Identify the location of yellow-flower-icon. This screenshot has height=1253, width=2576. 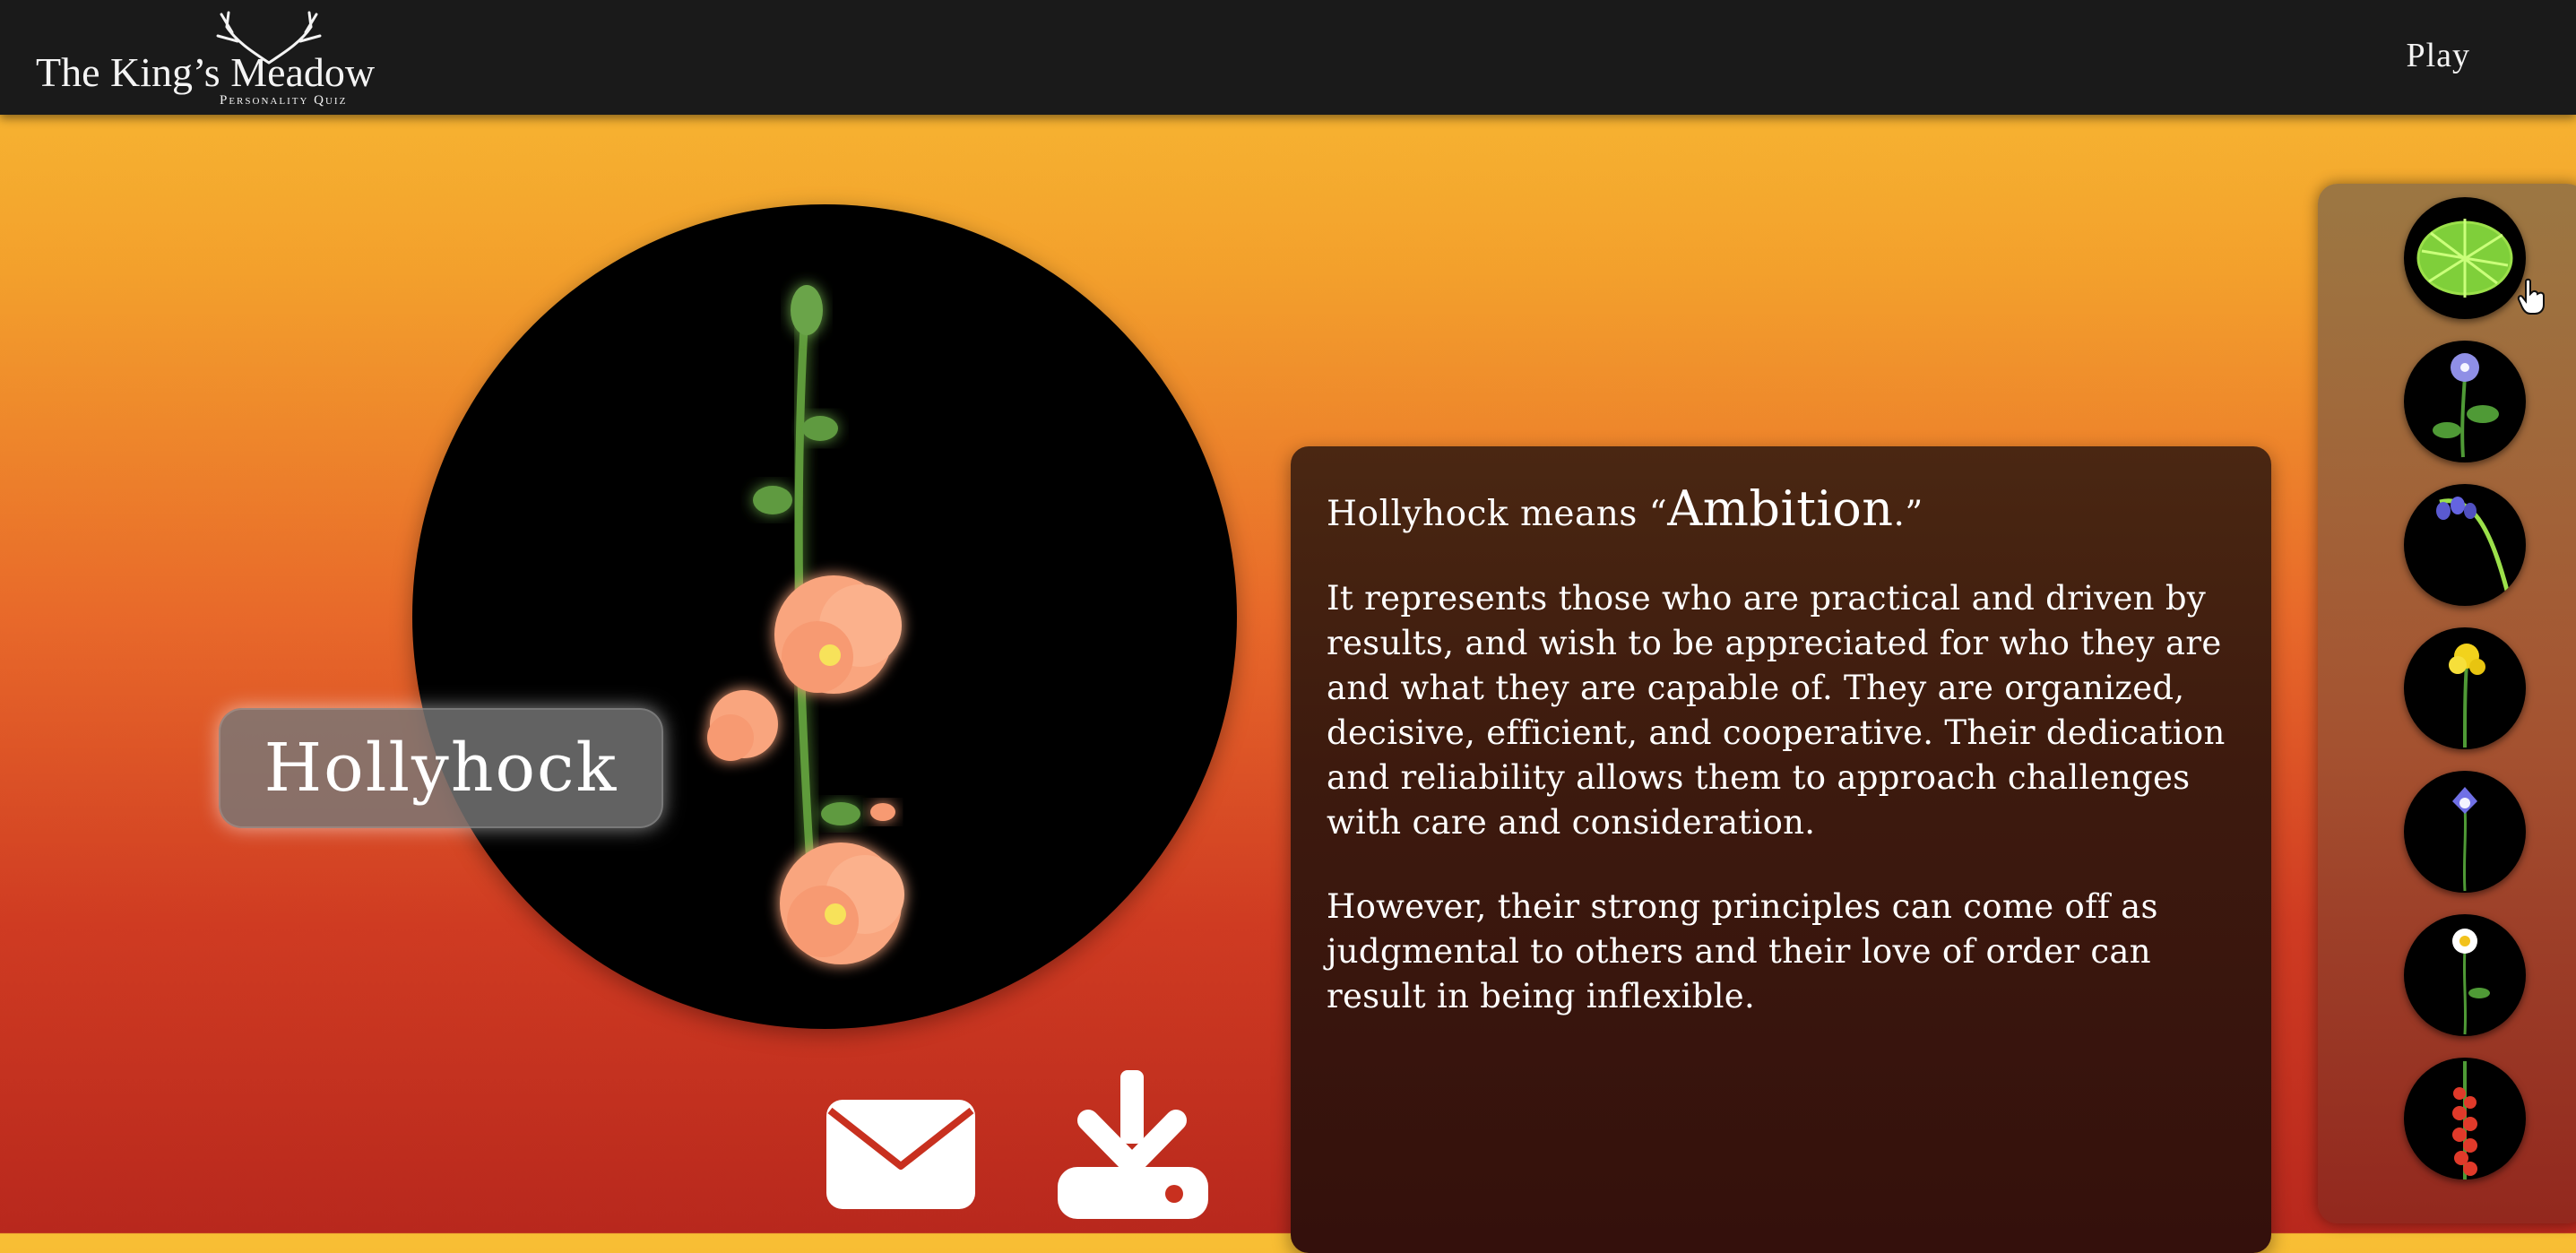
(2467, 696).